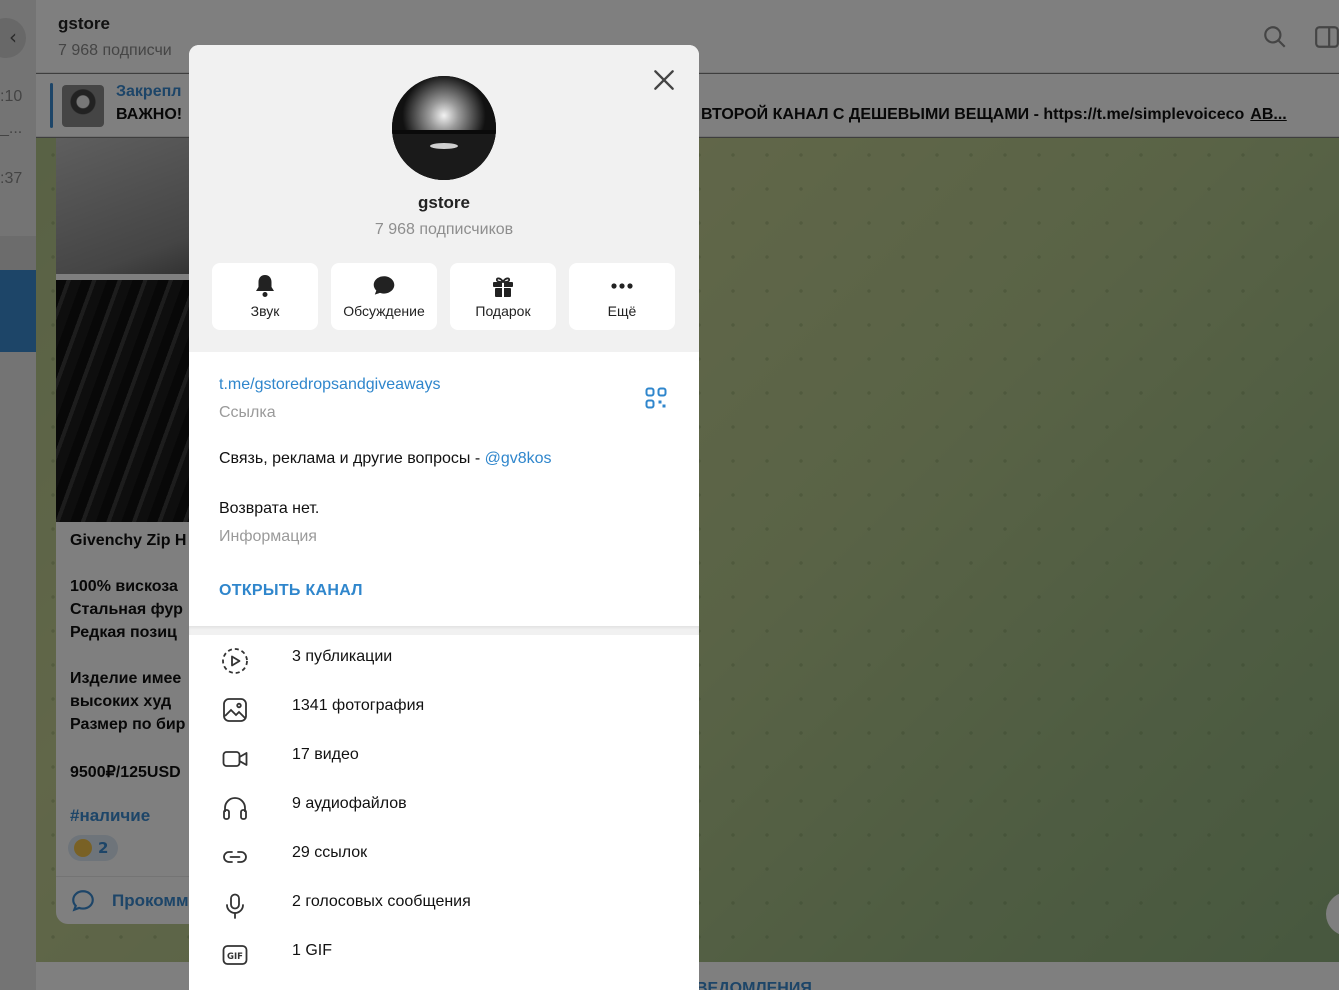  Describe the element at coordinates (235, 857) in the screenshot. I see `link-icon` at that location.